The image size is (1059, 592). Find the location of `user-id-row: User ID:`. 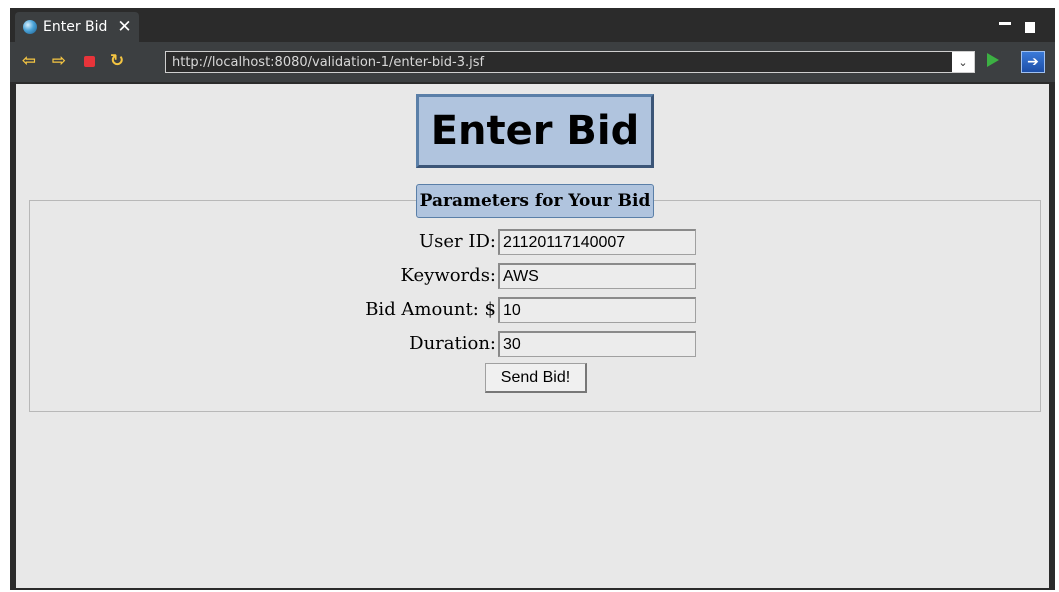

user-id-row: User ID: is located at coordinates (535, 242).